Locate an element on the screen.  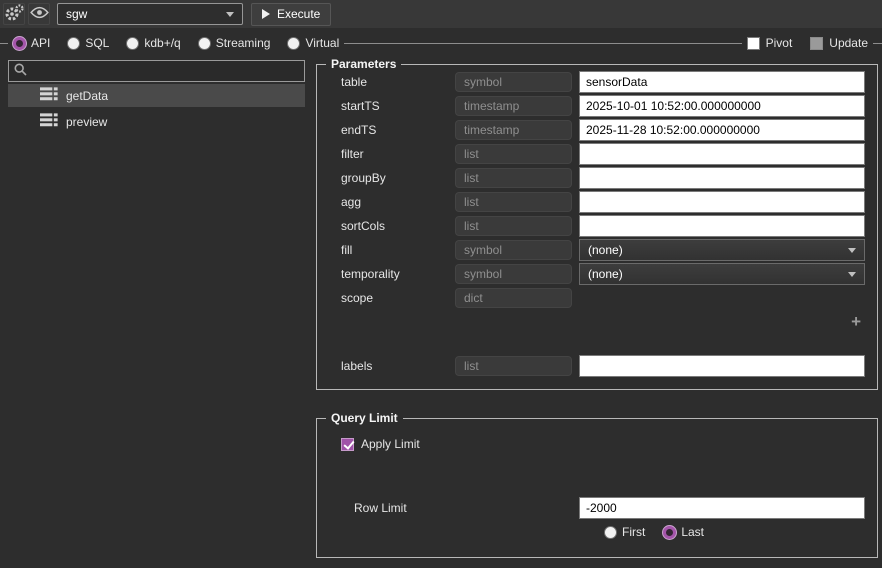
param-input-endts is located at coordinates (722, 130).